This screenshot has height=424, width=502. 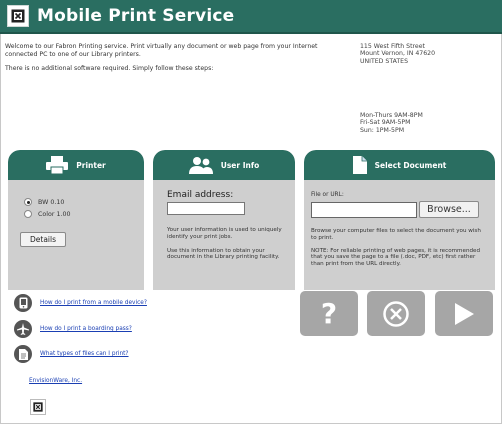 I want to click on cancel-button, so click(x=396, y=313).